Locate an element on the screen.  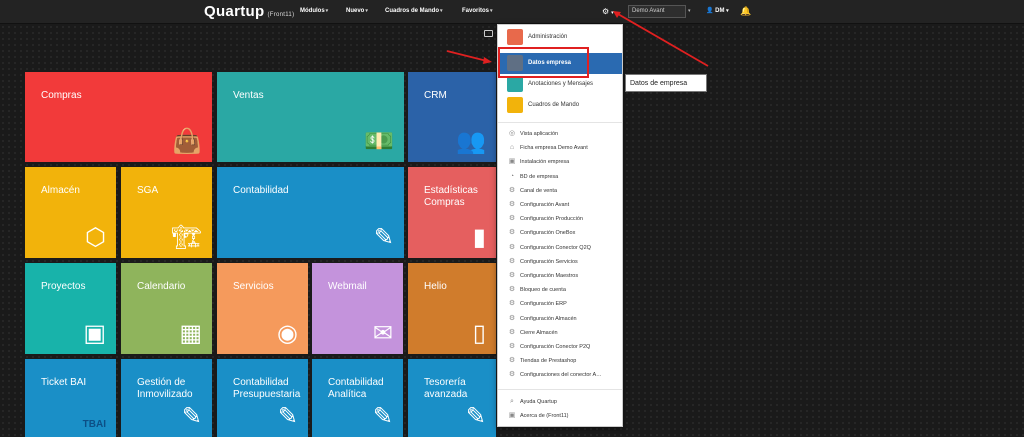
user-icon: 👤 is located at coordinates (710, 11).